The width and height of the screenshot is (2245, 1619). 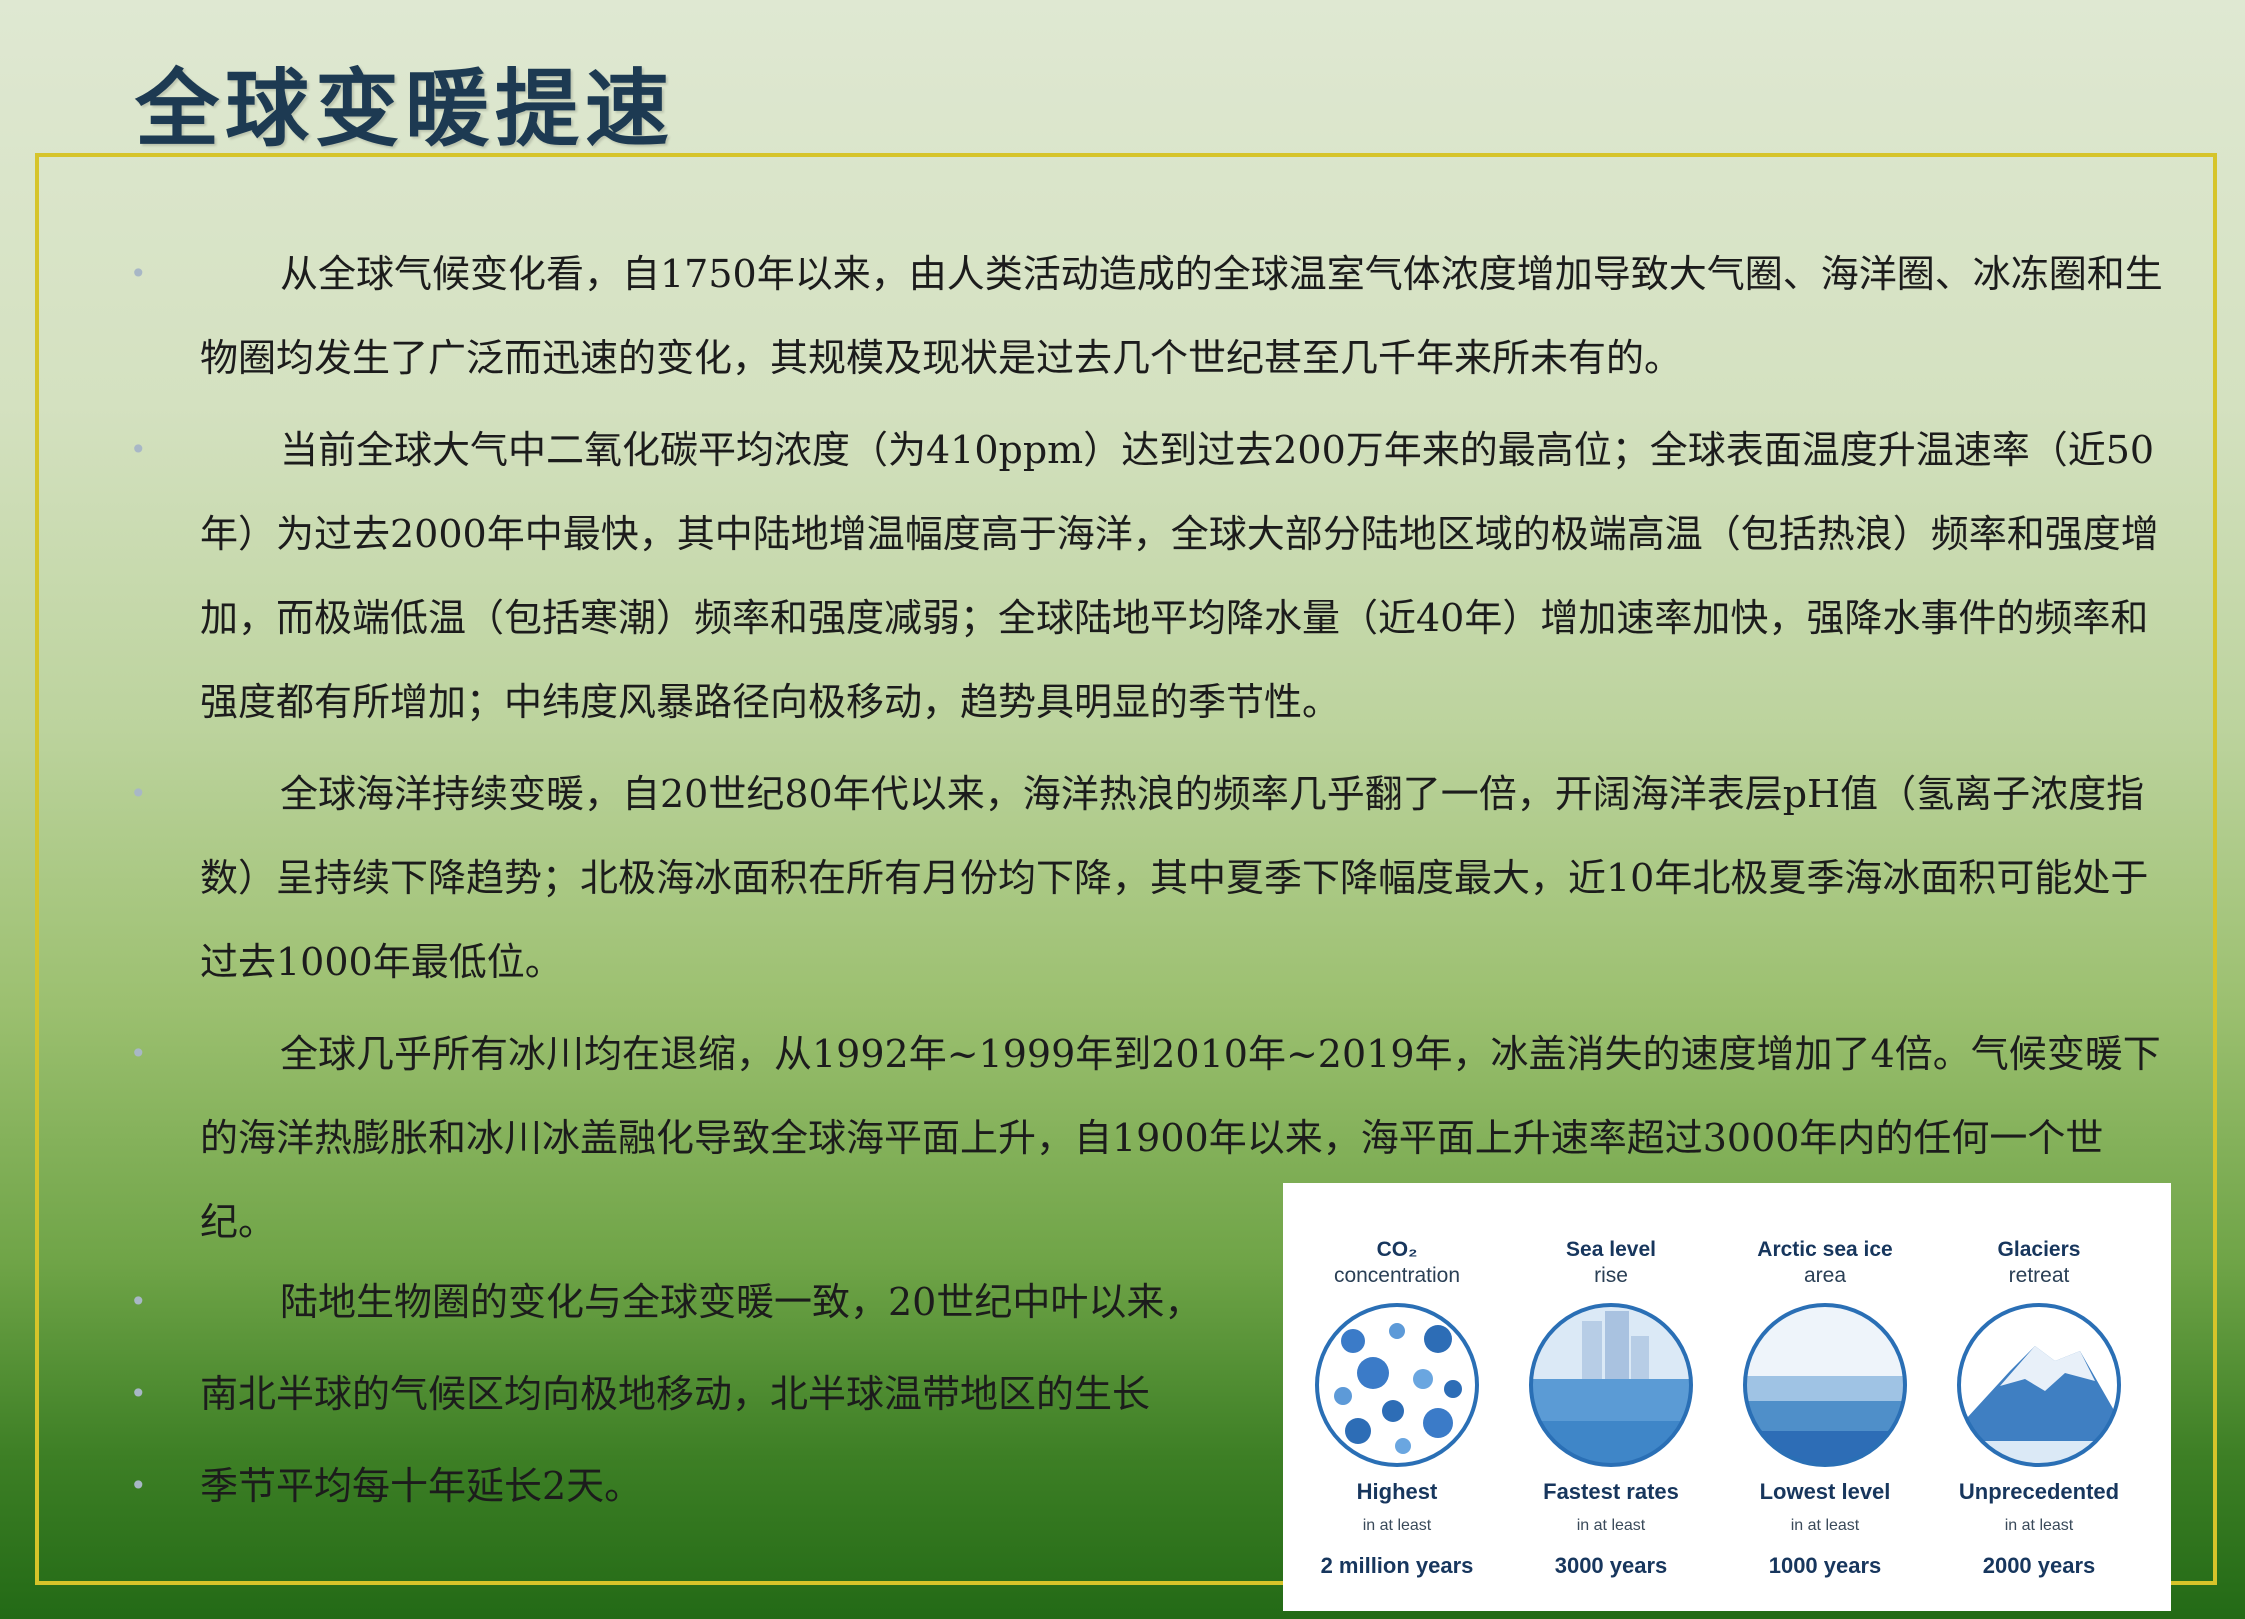 I want to click on page-title: 全球变暖提速, so click(x=405, y=108).